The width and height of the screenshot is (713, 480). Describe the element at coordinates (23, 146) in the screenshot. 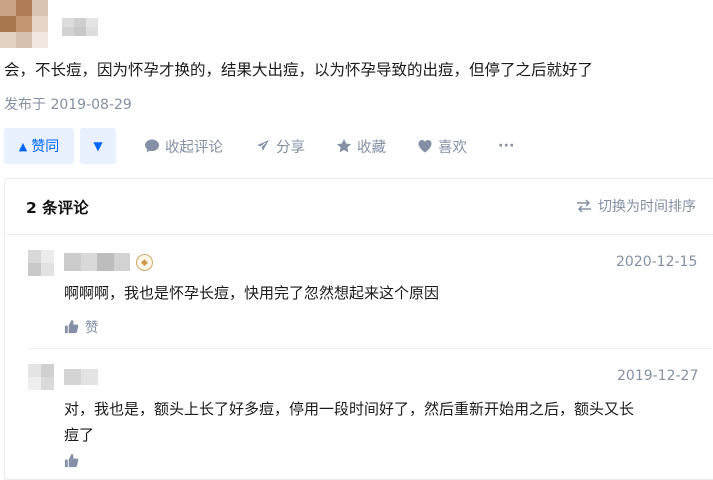

I see `triangle-up-icon: ▲` at that location.